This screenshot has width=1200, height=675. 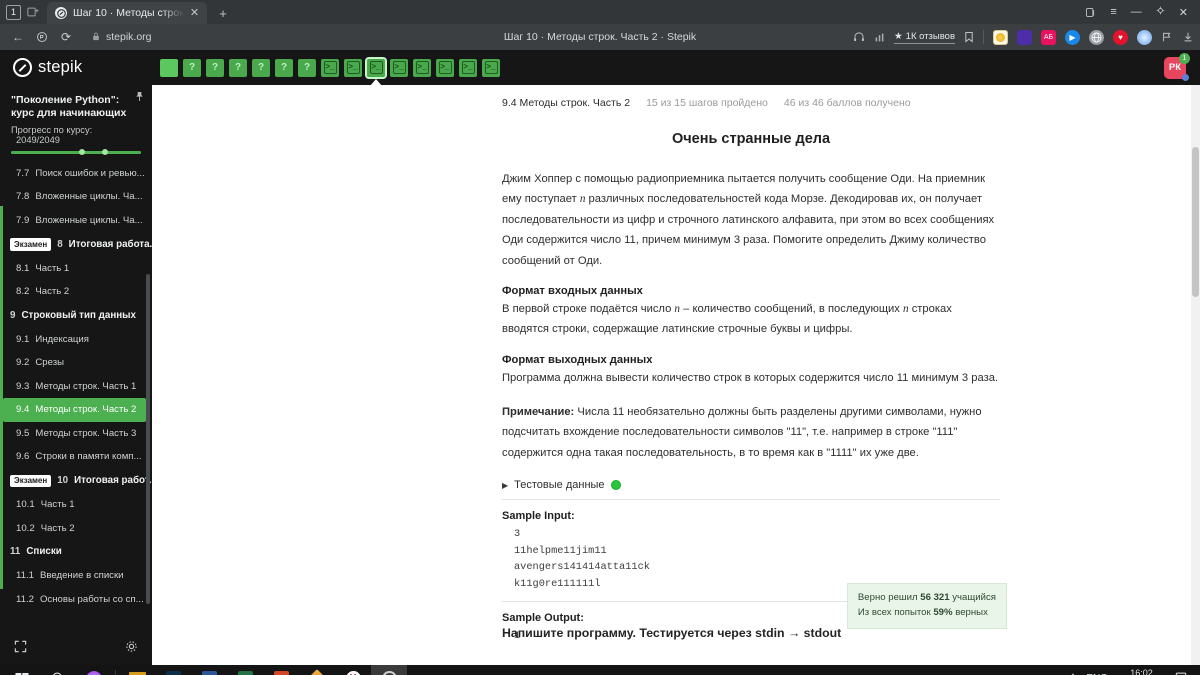 What do you see at coordinates (192, 67) in the screenshot?
I see `step-button-2: ?` at bounding box center [192, 67].